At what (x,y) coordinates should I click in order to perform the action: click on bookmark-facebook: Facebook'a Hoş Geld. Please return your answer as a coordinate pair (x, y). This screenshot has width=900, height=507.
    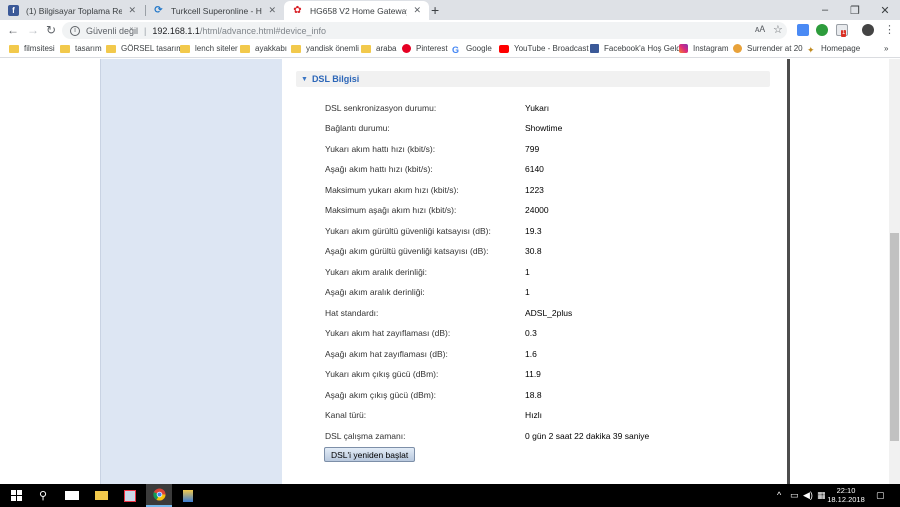
    Looking at the image, I should click on (635, 48).